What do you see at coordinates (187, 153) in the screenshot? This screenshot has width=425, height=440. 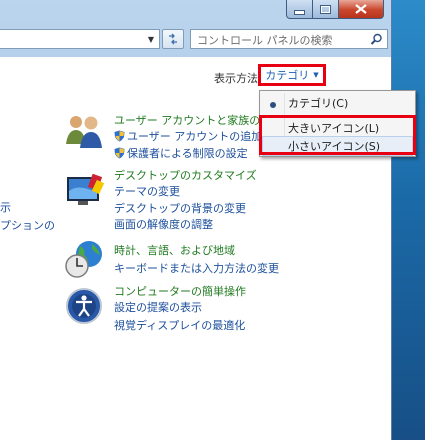 I see `category-link-text: 保護者による制限の設定` at bounding box center [187, 153].